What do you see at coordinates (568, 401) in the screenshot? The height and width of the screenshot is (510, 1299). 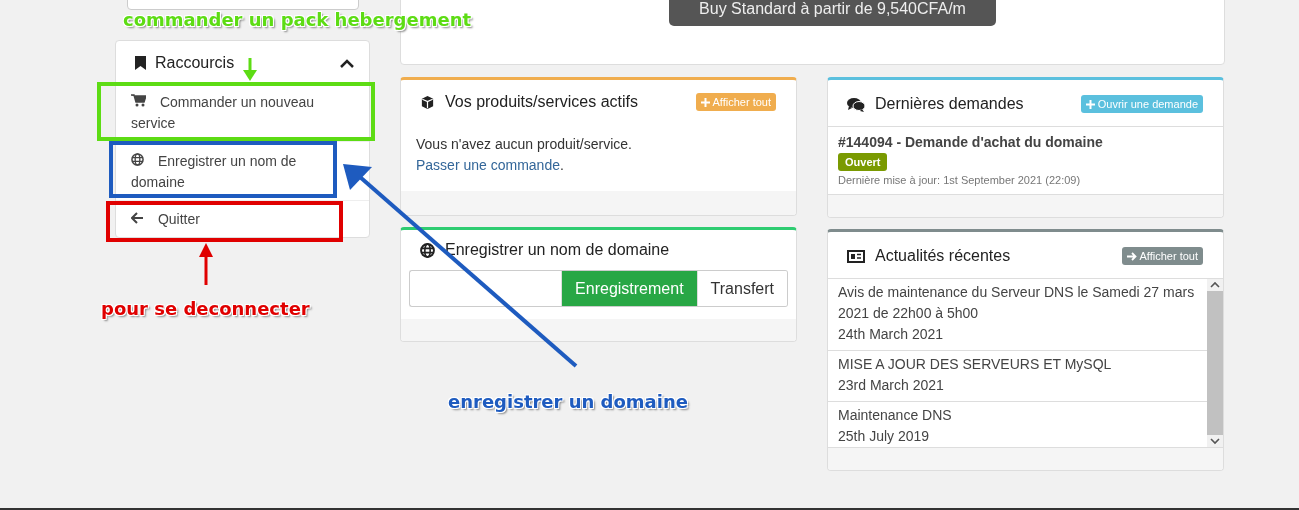 I see `annotation-label: enregistrer un domaine` at bounding box center [568, 401].